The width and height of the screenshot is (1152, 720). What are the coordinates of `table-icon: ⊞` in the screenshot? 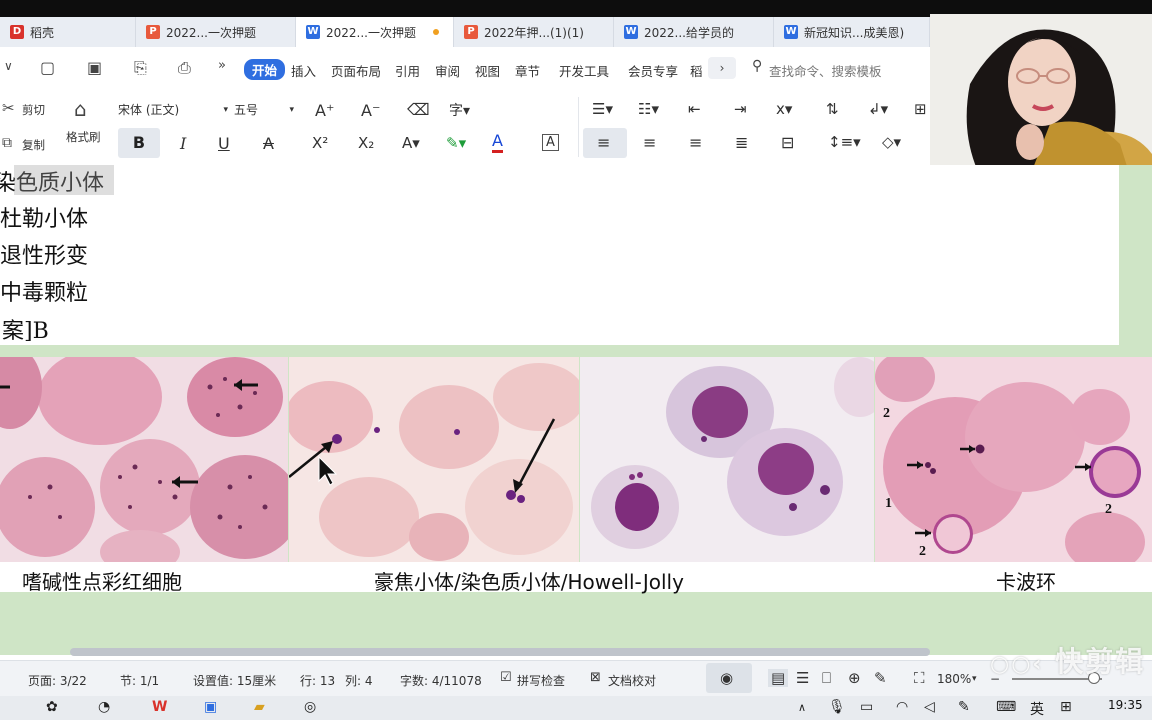 It's located at (920, 109).